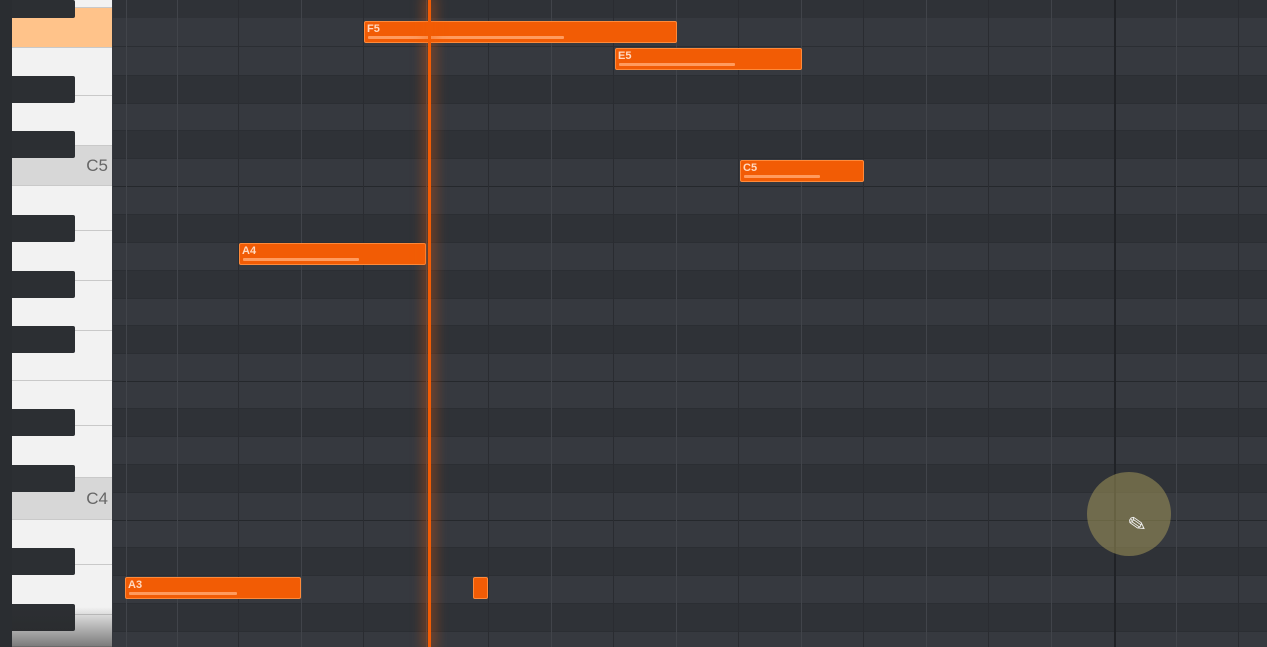  What do you see at coordinates (97, 165) in the screenshot?
I see `key-label-c5: C5` at bounding box center [97, 165].